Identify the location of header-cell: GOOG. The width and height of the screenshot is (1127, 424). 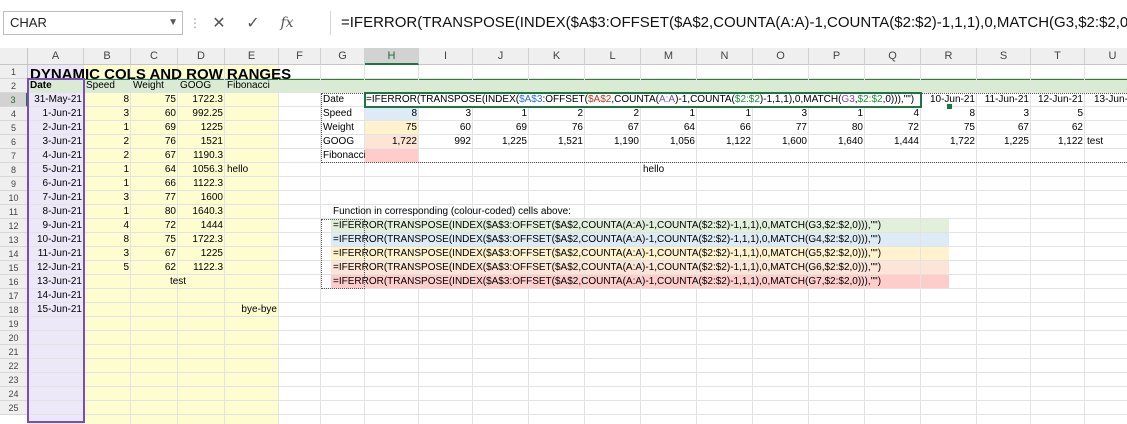
(201, 86).